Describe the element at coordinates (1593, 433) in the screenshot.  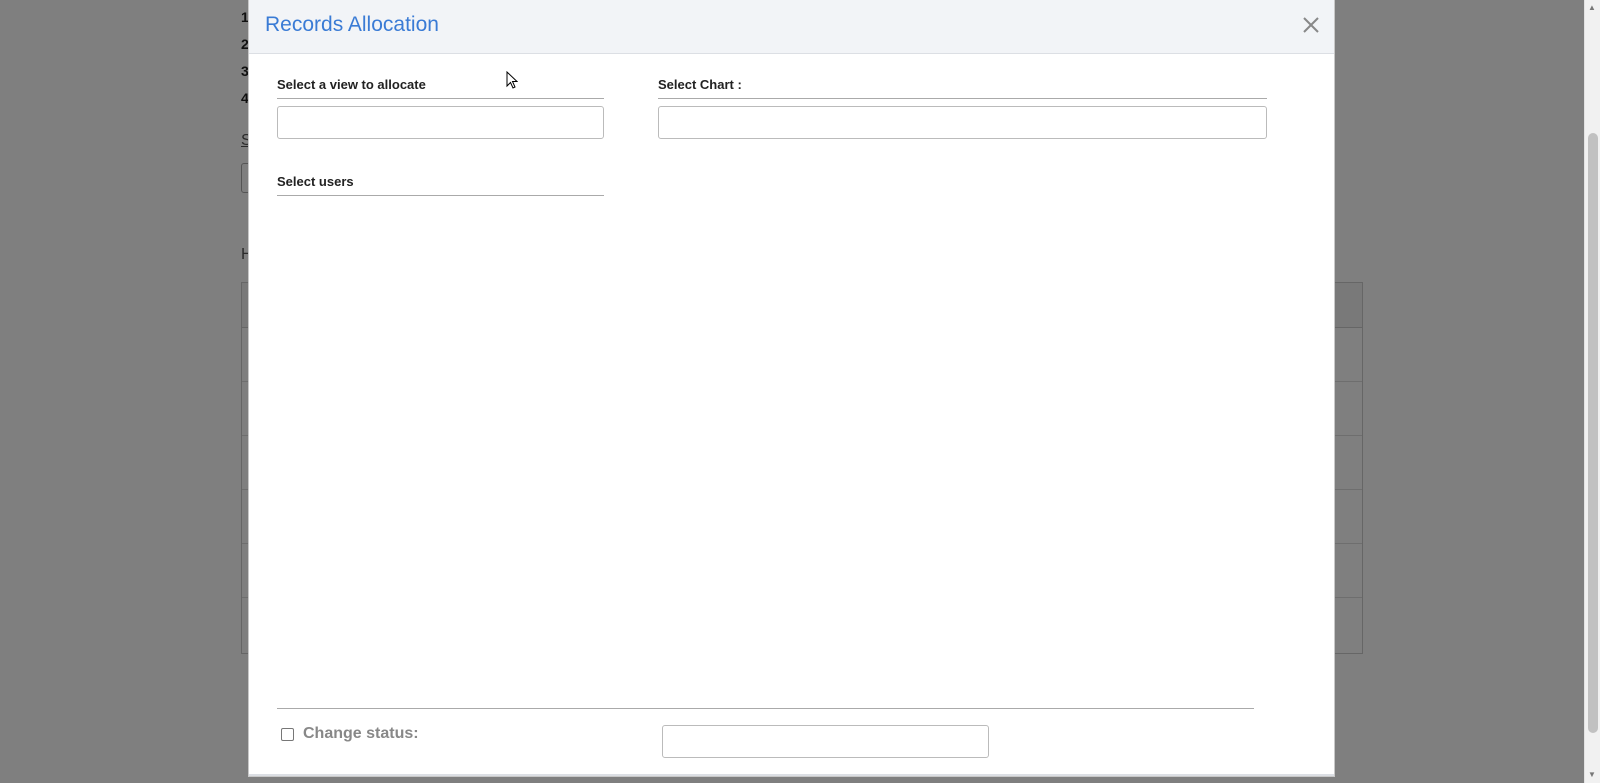
I see `scrollbar-thumb` at that location.